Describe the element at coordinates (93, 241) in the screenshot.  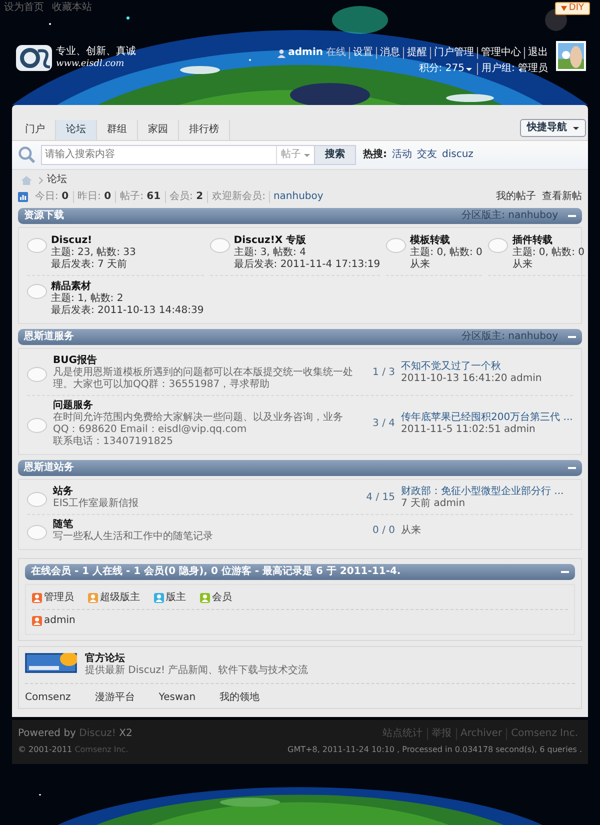
I see `forum-title: Discuz!` at that location.